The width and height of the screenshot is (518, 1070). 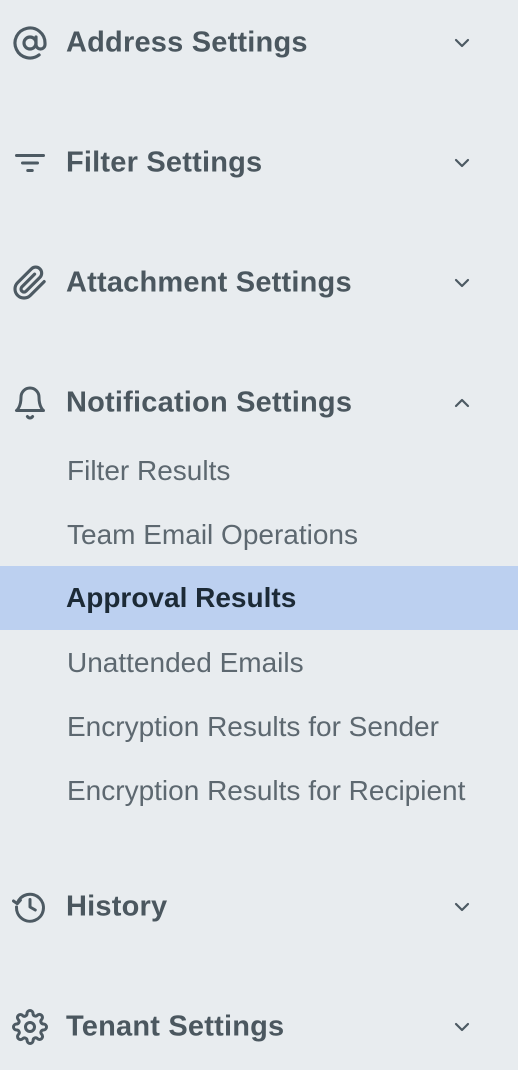 I want to click on nav-item-encryption-results-sender: Encryption Results for Sender, so click(x=259, y=727).